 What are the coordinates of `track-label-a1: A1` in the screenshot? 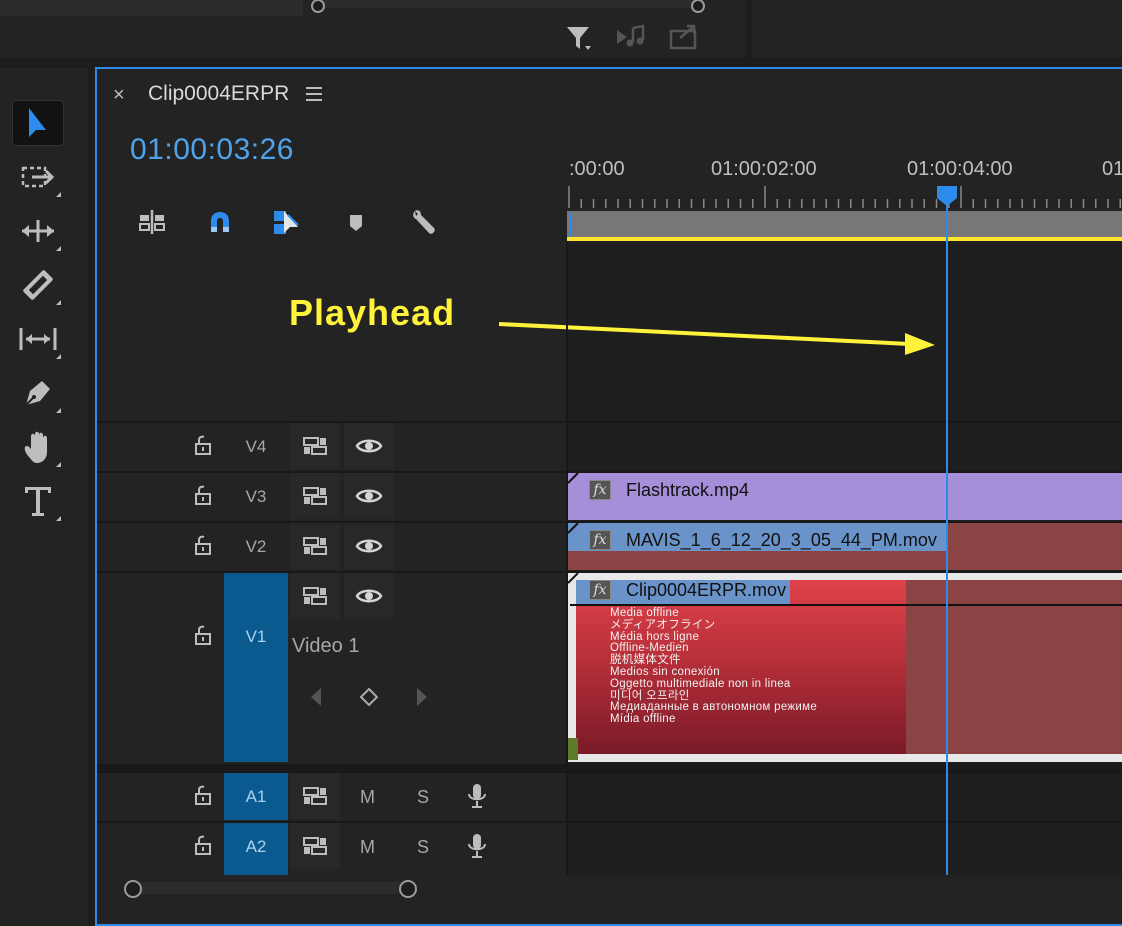 It's located at (256, 797).